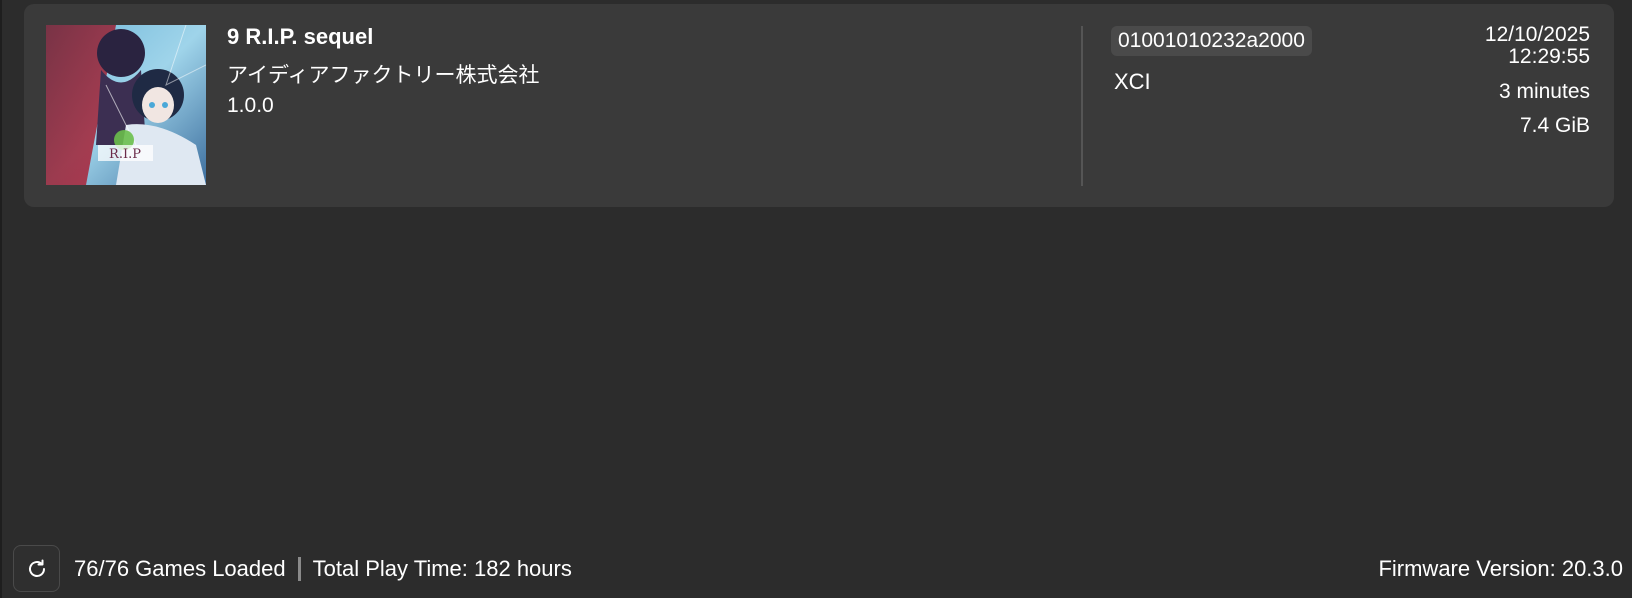 Image resolution: width=1632 pixels, height=598 pixels. What do you see at coordinates (125, 154) in the screenshot?
I see `svg-text: R.I.P` at bounding box center [125, 154].